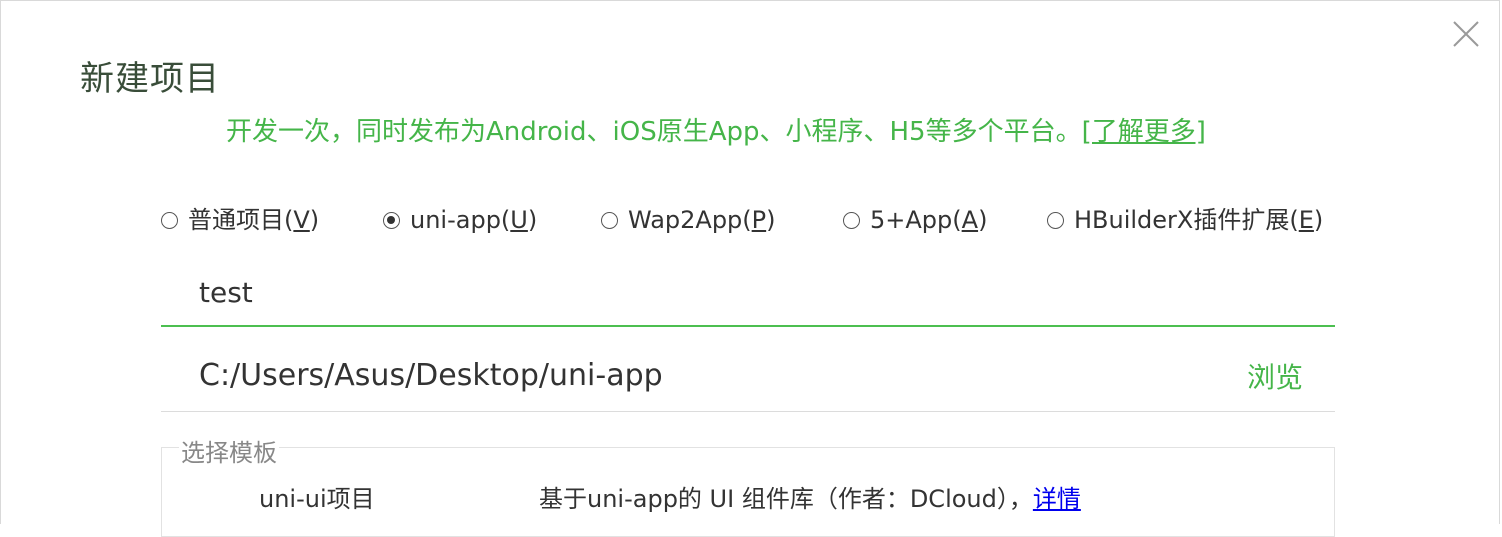  I want to click on radio-normal-project: 普通项目(V), so click(240, 220).